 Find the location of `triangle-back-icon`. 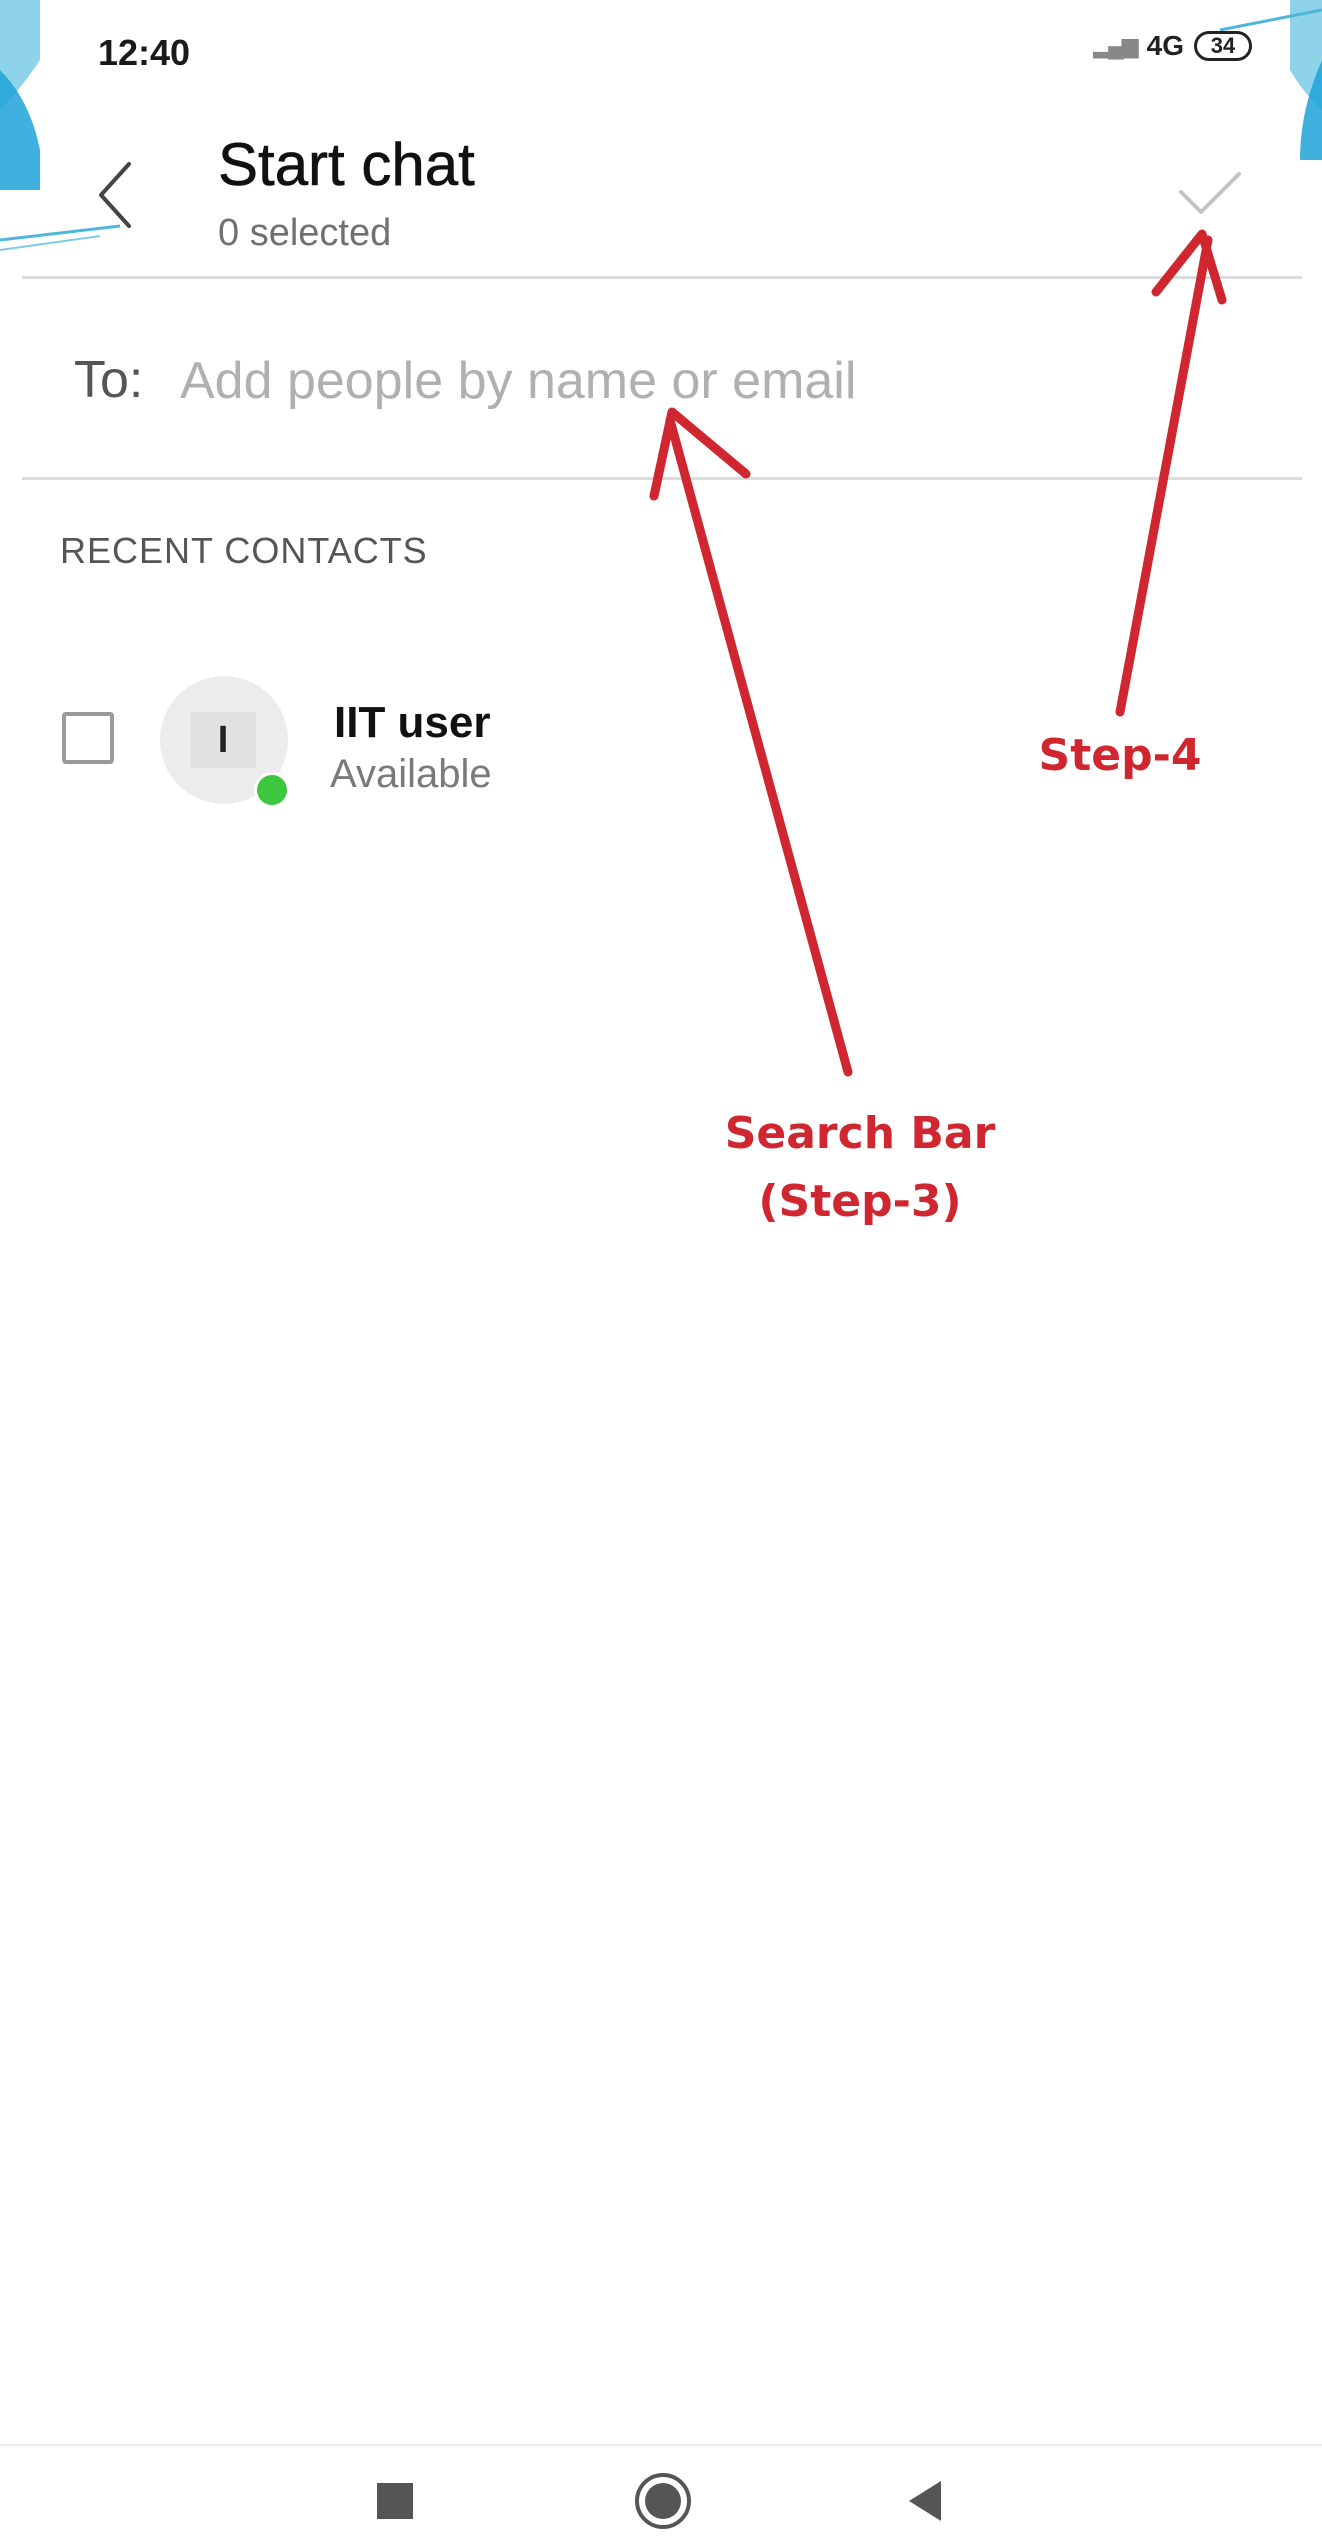

triangle-back-icon is located at coordinates (925, 2501).